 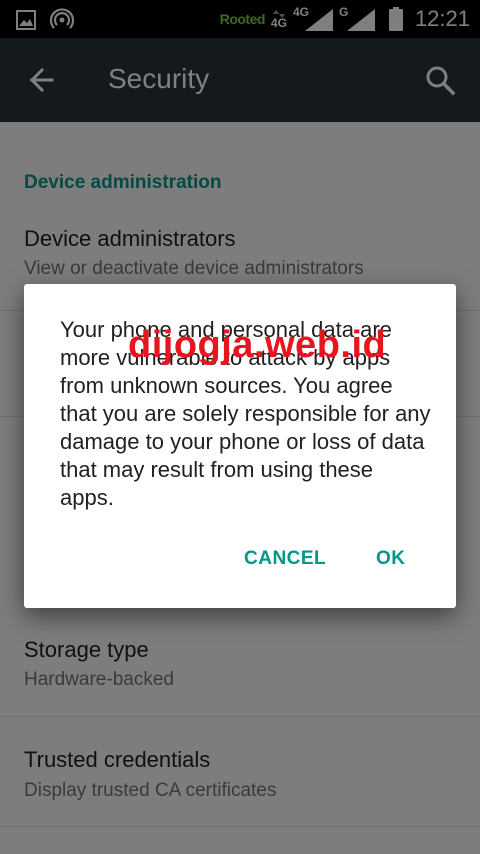 What do you see at coordinates (257, 345) in the screenshot?
I see `watermark: dijogja.web.id` at bounding box center [257, 345].